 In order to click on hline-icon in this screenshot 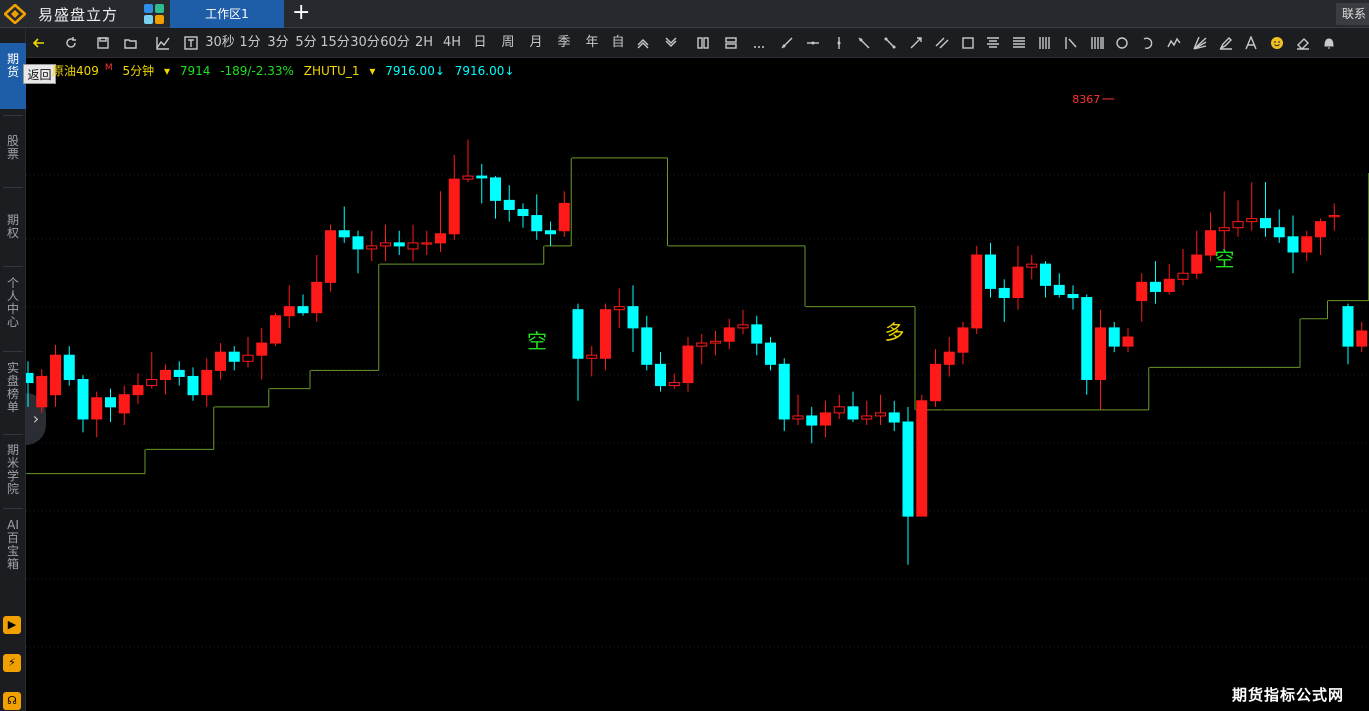, I will do `click(813, 43)`.